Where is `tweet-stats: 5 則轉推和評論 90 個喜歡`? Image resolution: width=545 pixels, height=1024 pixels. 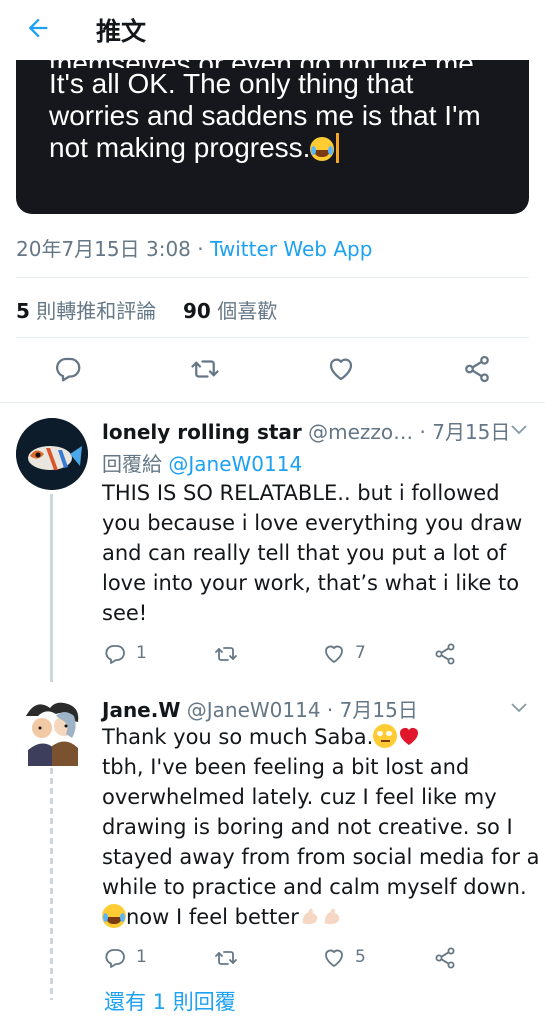 tweet-stats: 5 則轉推和評論 90 個喜歡 is located at coordinates (146, 309).